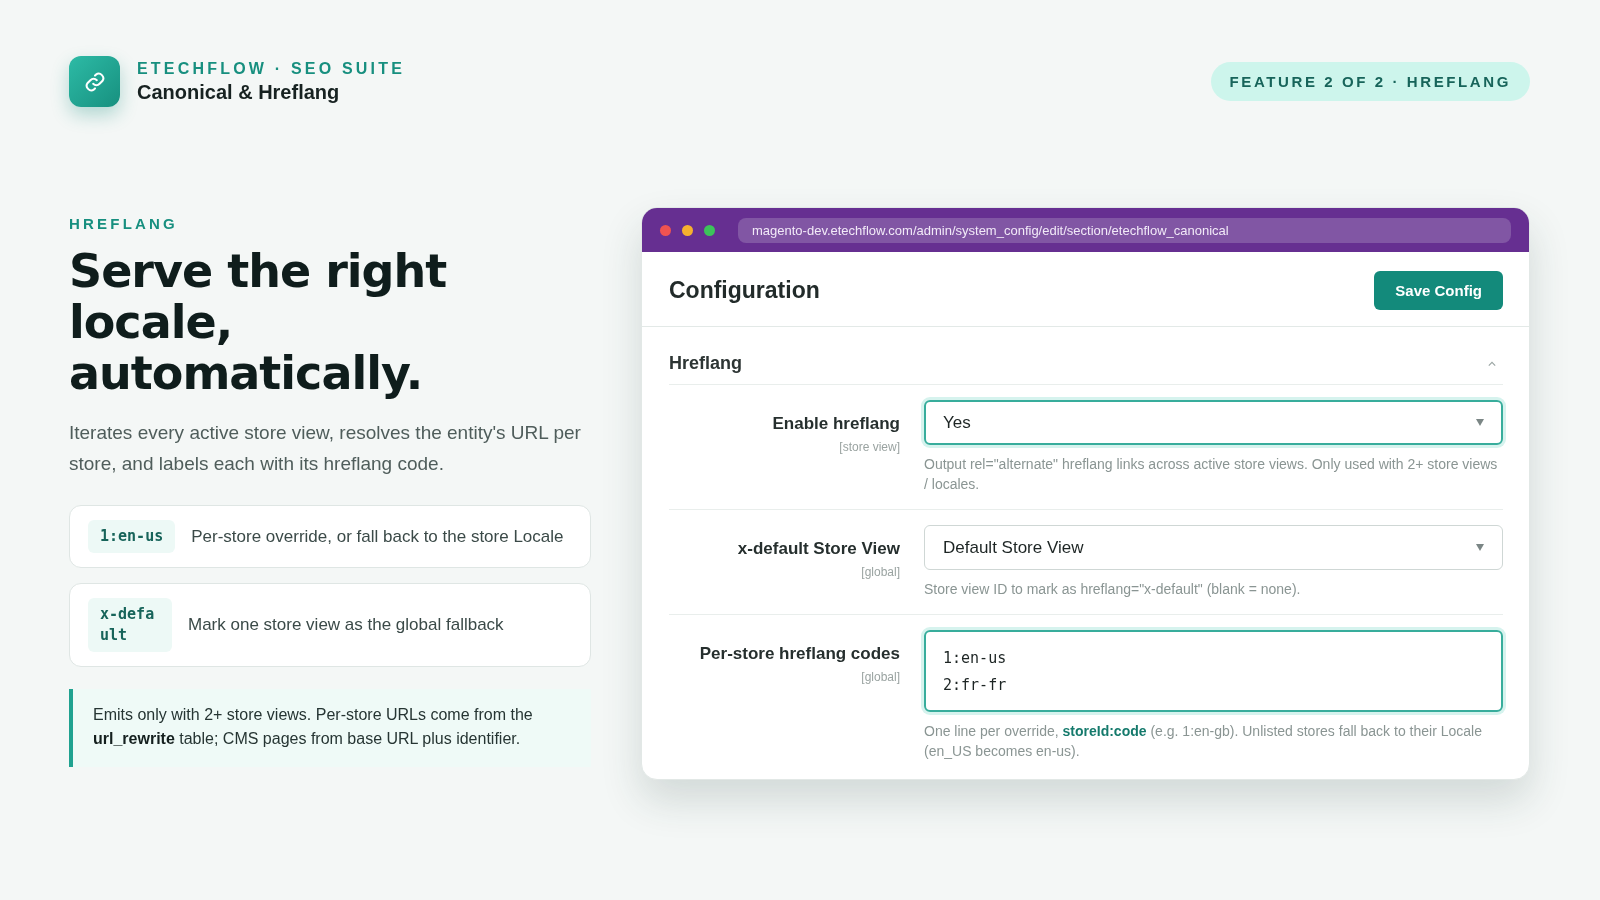  I want to click on headline: Serve the right locale, automatically., so click(258, 322).